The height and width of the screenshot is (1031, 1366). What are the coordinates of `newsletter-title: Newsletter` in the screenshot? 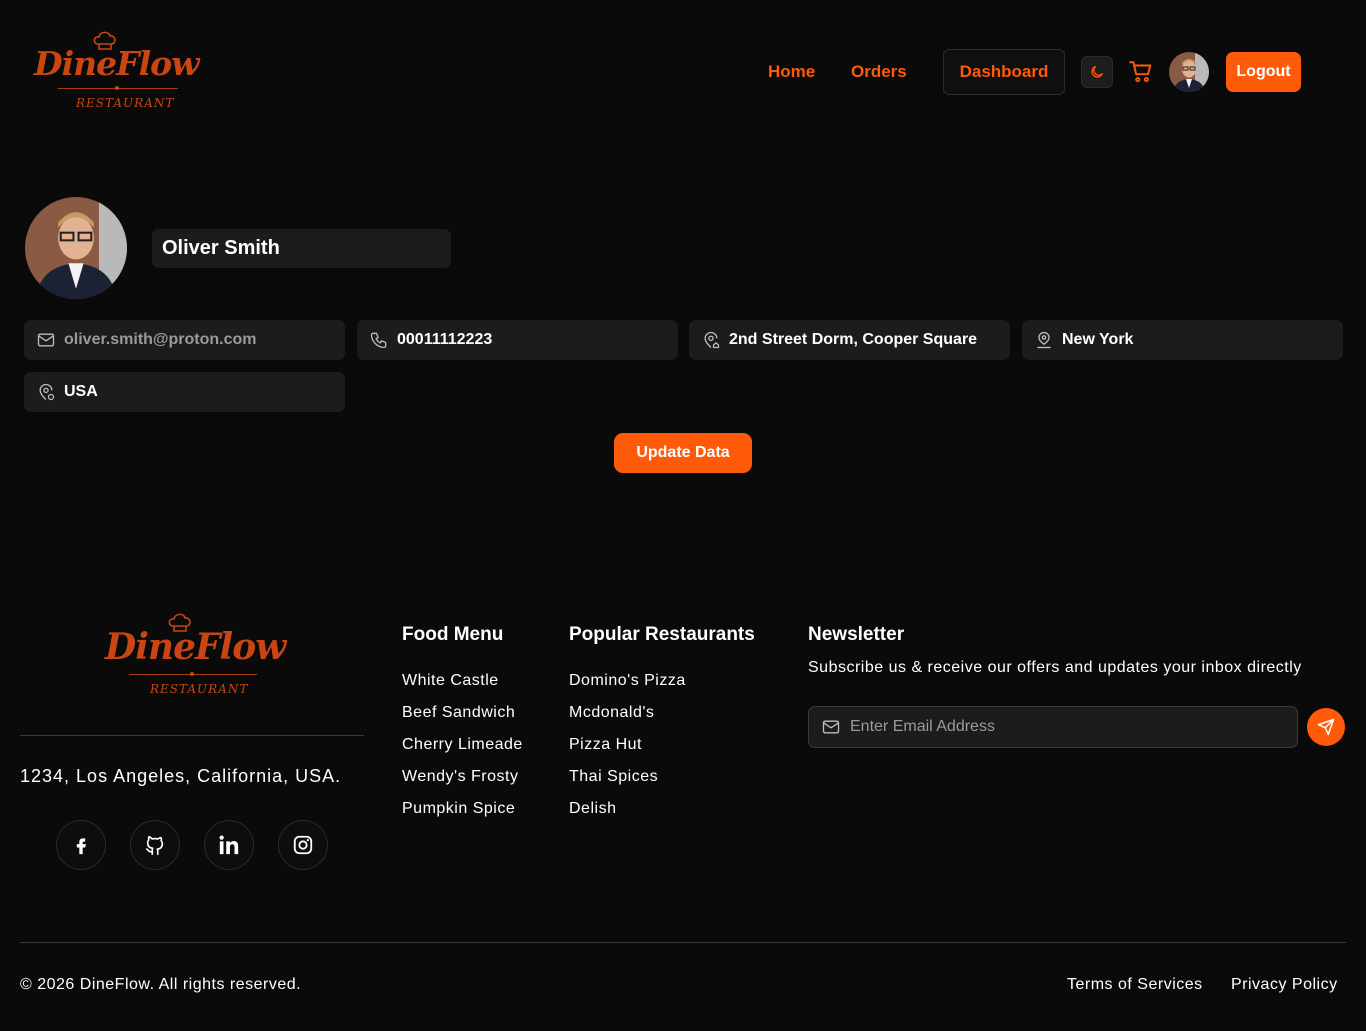 It's located at (856, 634).